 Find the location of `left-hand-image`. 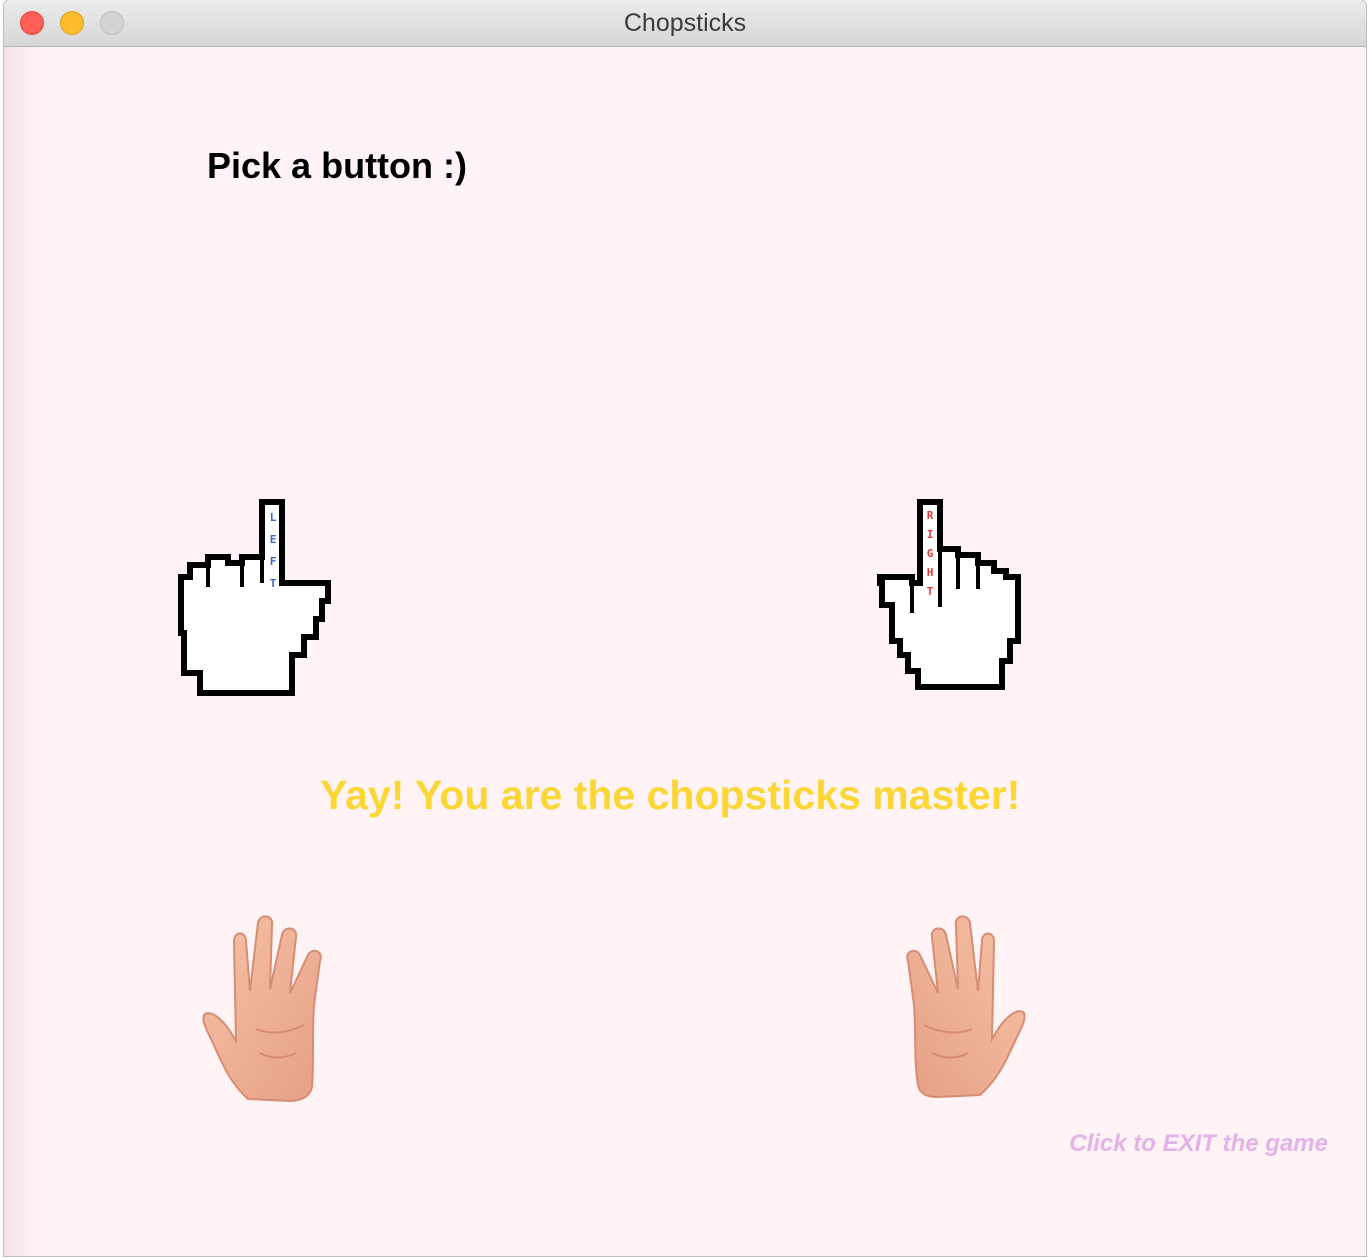

left-hand-image is located at coordinates (265, 1008).